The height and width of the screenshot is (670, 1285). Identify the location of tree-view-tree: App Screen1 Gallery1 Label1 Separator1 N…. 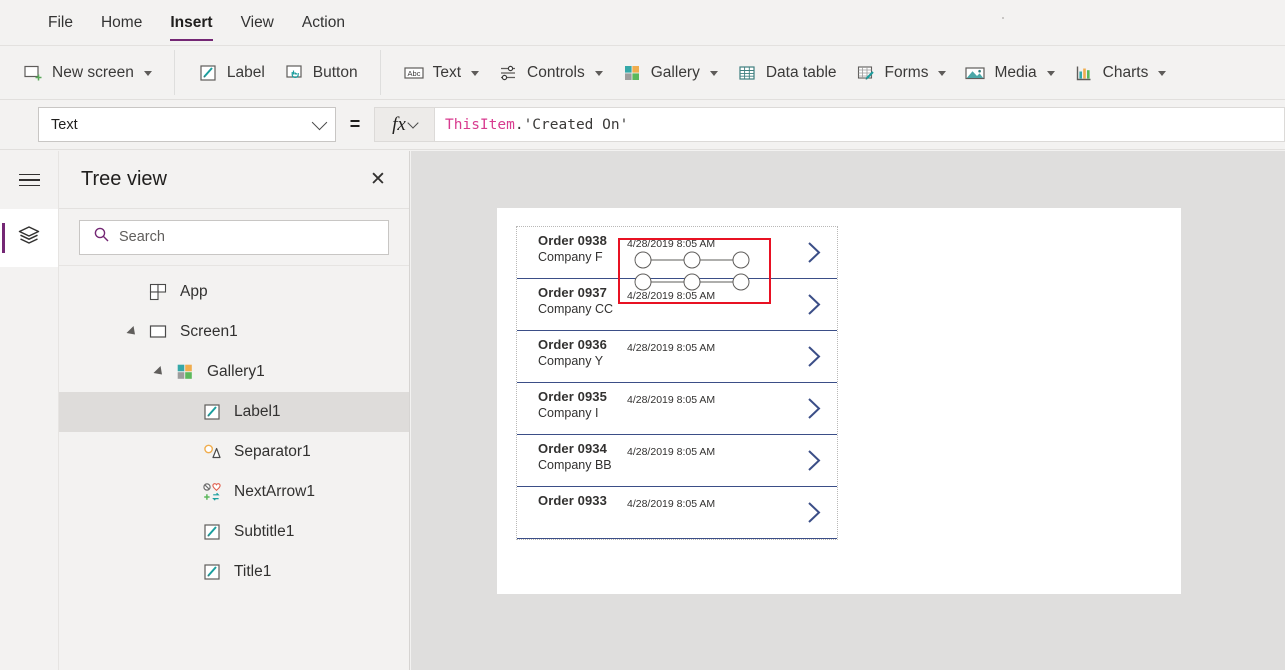
(234, 429).